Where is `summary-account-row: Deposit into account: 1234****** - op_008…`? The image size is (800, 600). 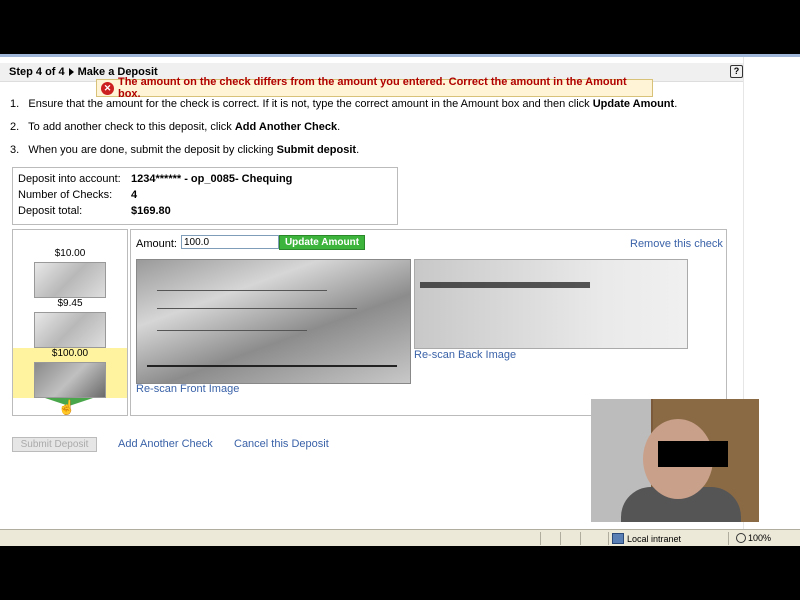 summary-account-row: Deposit into account: 1234****** - op_008… is located at coordinates (155, 179).